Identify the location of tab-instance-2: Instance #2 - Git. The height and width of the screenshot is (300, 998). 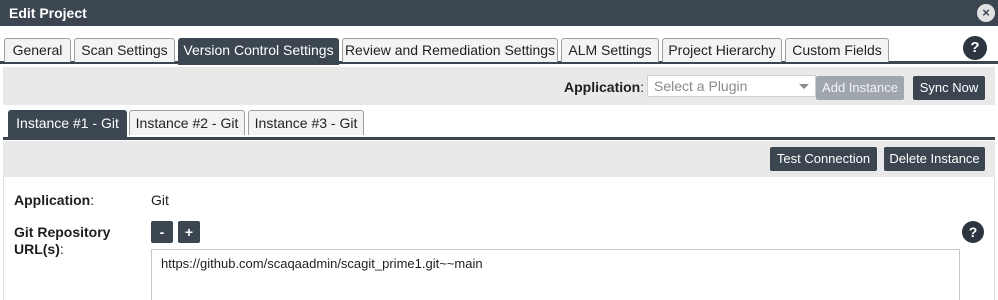
(187, 122).